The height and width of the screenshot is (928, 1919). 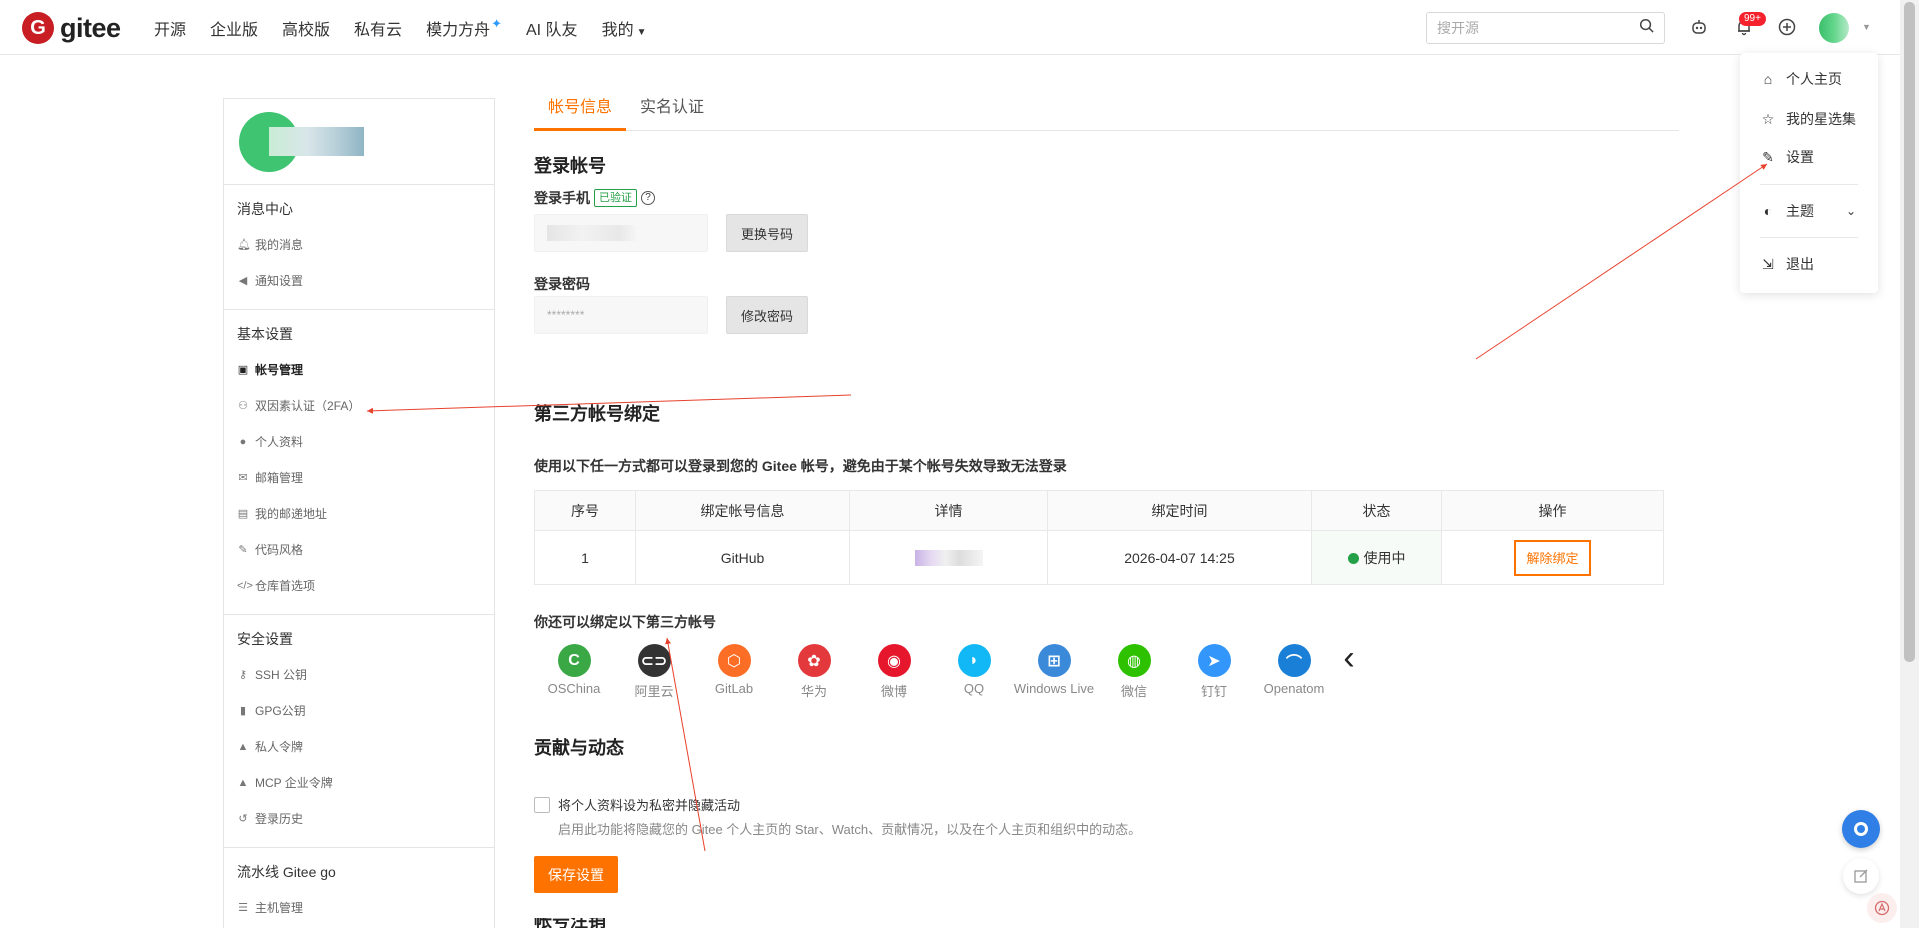 I want to click on nav-item-ai-teammate: AI 队友, so click(x=552, y=28).